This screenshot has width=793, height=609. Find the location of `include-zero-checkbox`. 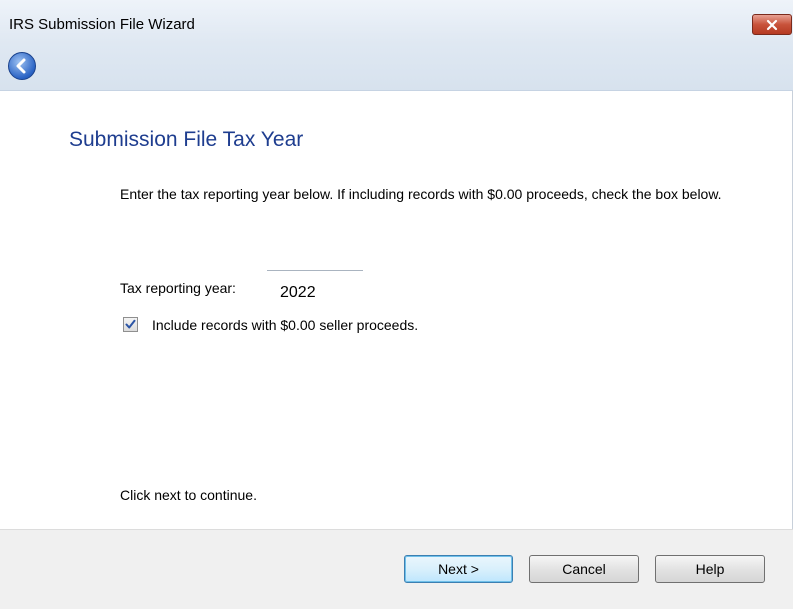

include-zero-checkbox is located at coordinates (130, 324).